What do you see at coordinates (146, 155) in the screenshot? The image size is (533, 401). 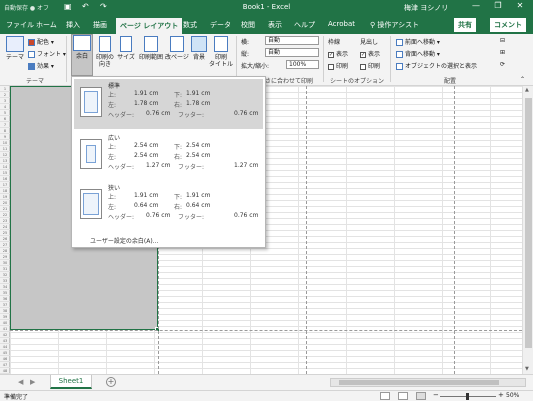 I see `left-value: 2.54 cm` at bounding box center [146, 155].